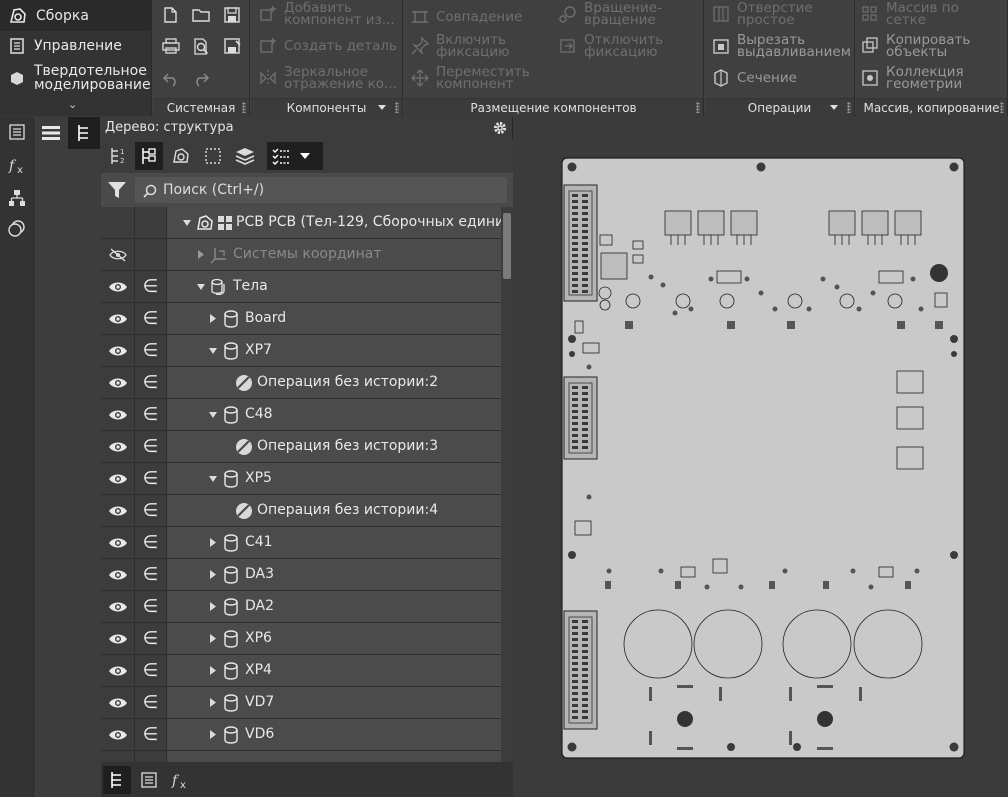 The width and height of the screenshot is (1008, 797). Describe the element at coordinates (149, 156) in the screenshot. I see `tree-structure-button` at that location.